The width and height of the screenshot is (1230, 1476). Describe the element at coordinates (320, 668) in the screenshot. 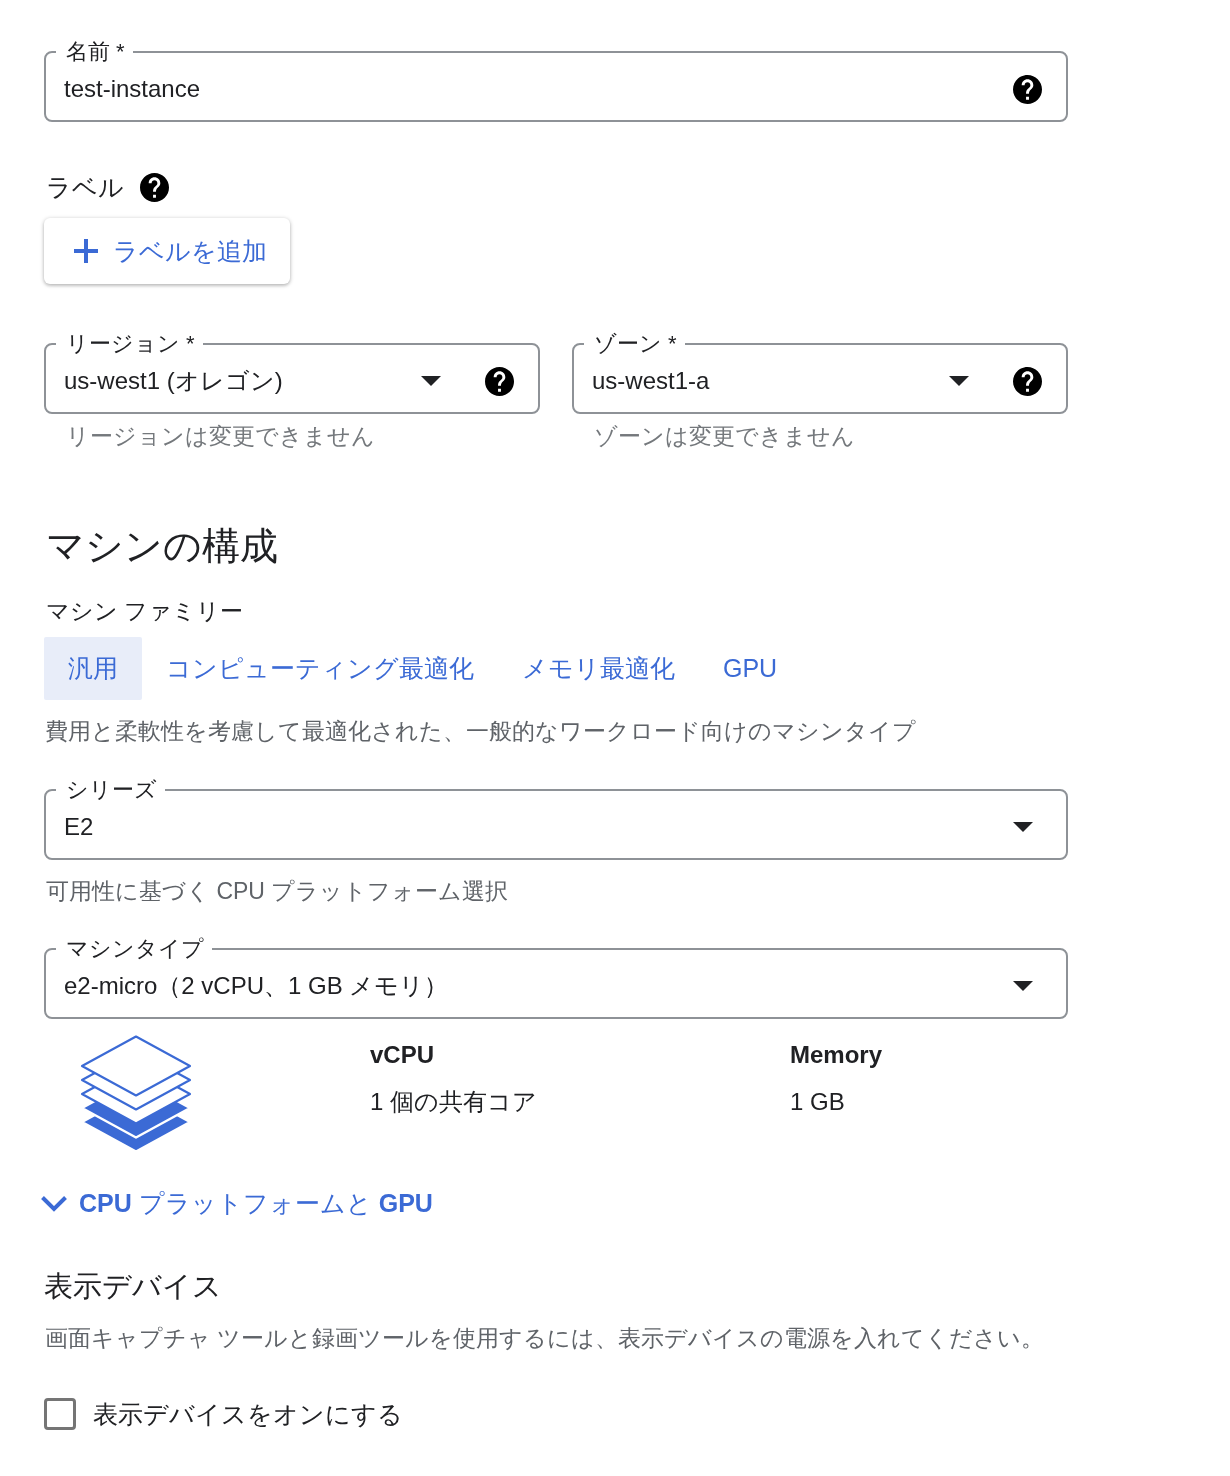

I see `family-tab: コンピューティング最適化` at that location.